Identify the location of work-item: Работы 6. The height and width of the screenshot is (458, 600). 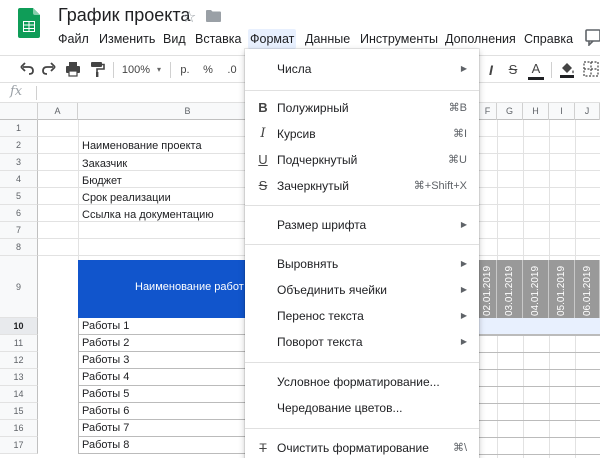
(105, 411).